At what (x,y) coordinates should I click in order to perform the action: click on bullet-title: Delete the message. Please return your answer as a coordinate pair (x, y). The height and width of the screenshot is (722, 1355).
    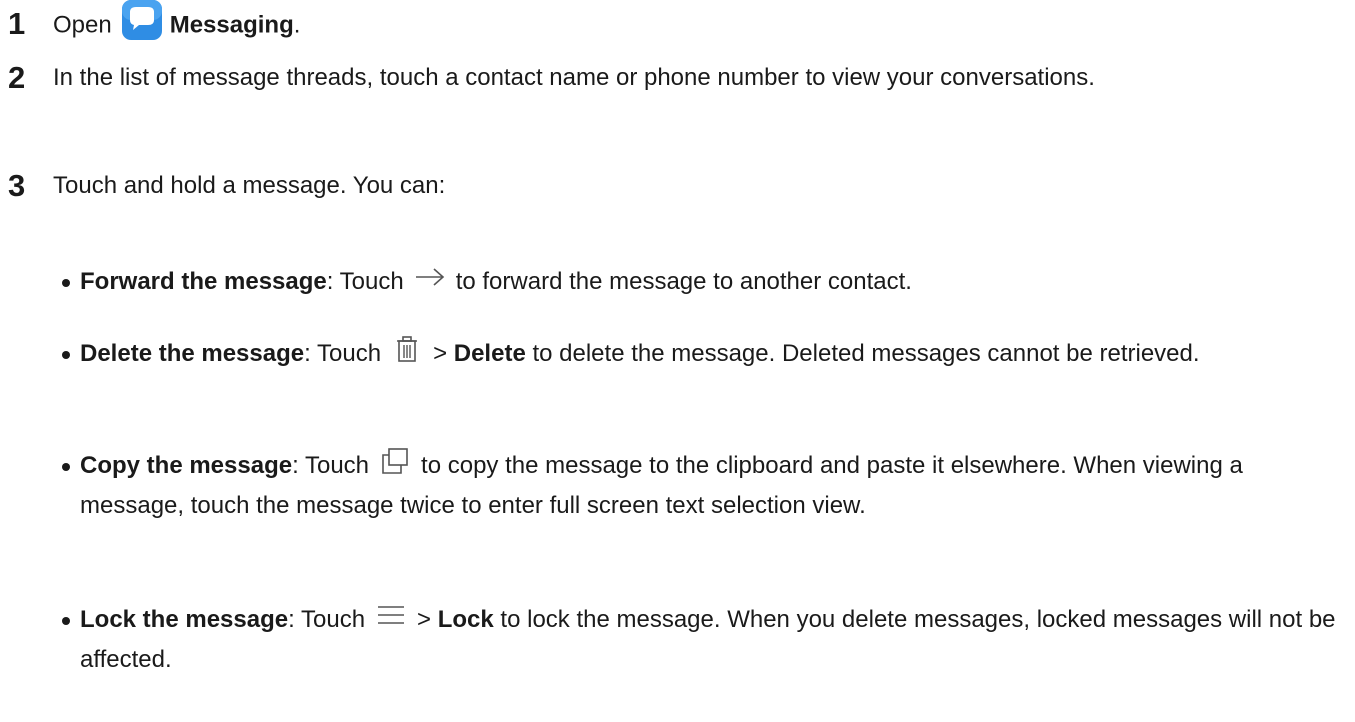
    Looking at the image, I should click on (192, 353).